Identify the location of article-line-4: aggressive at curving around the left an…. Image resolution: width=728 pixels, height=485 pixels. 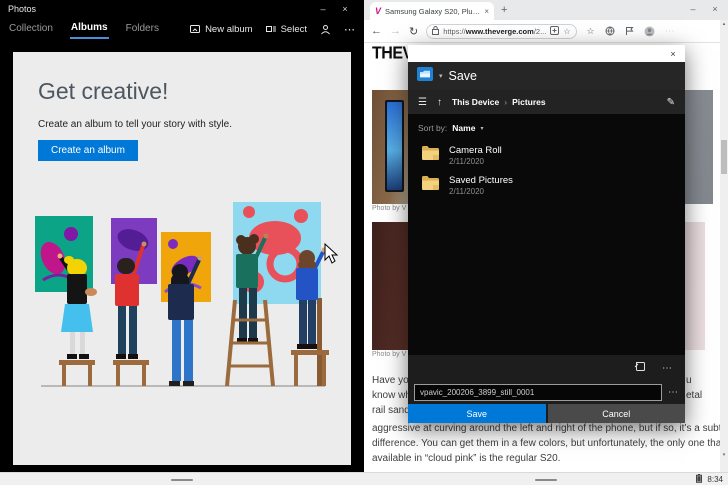
(546, 428).